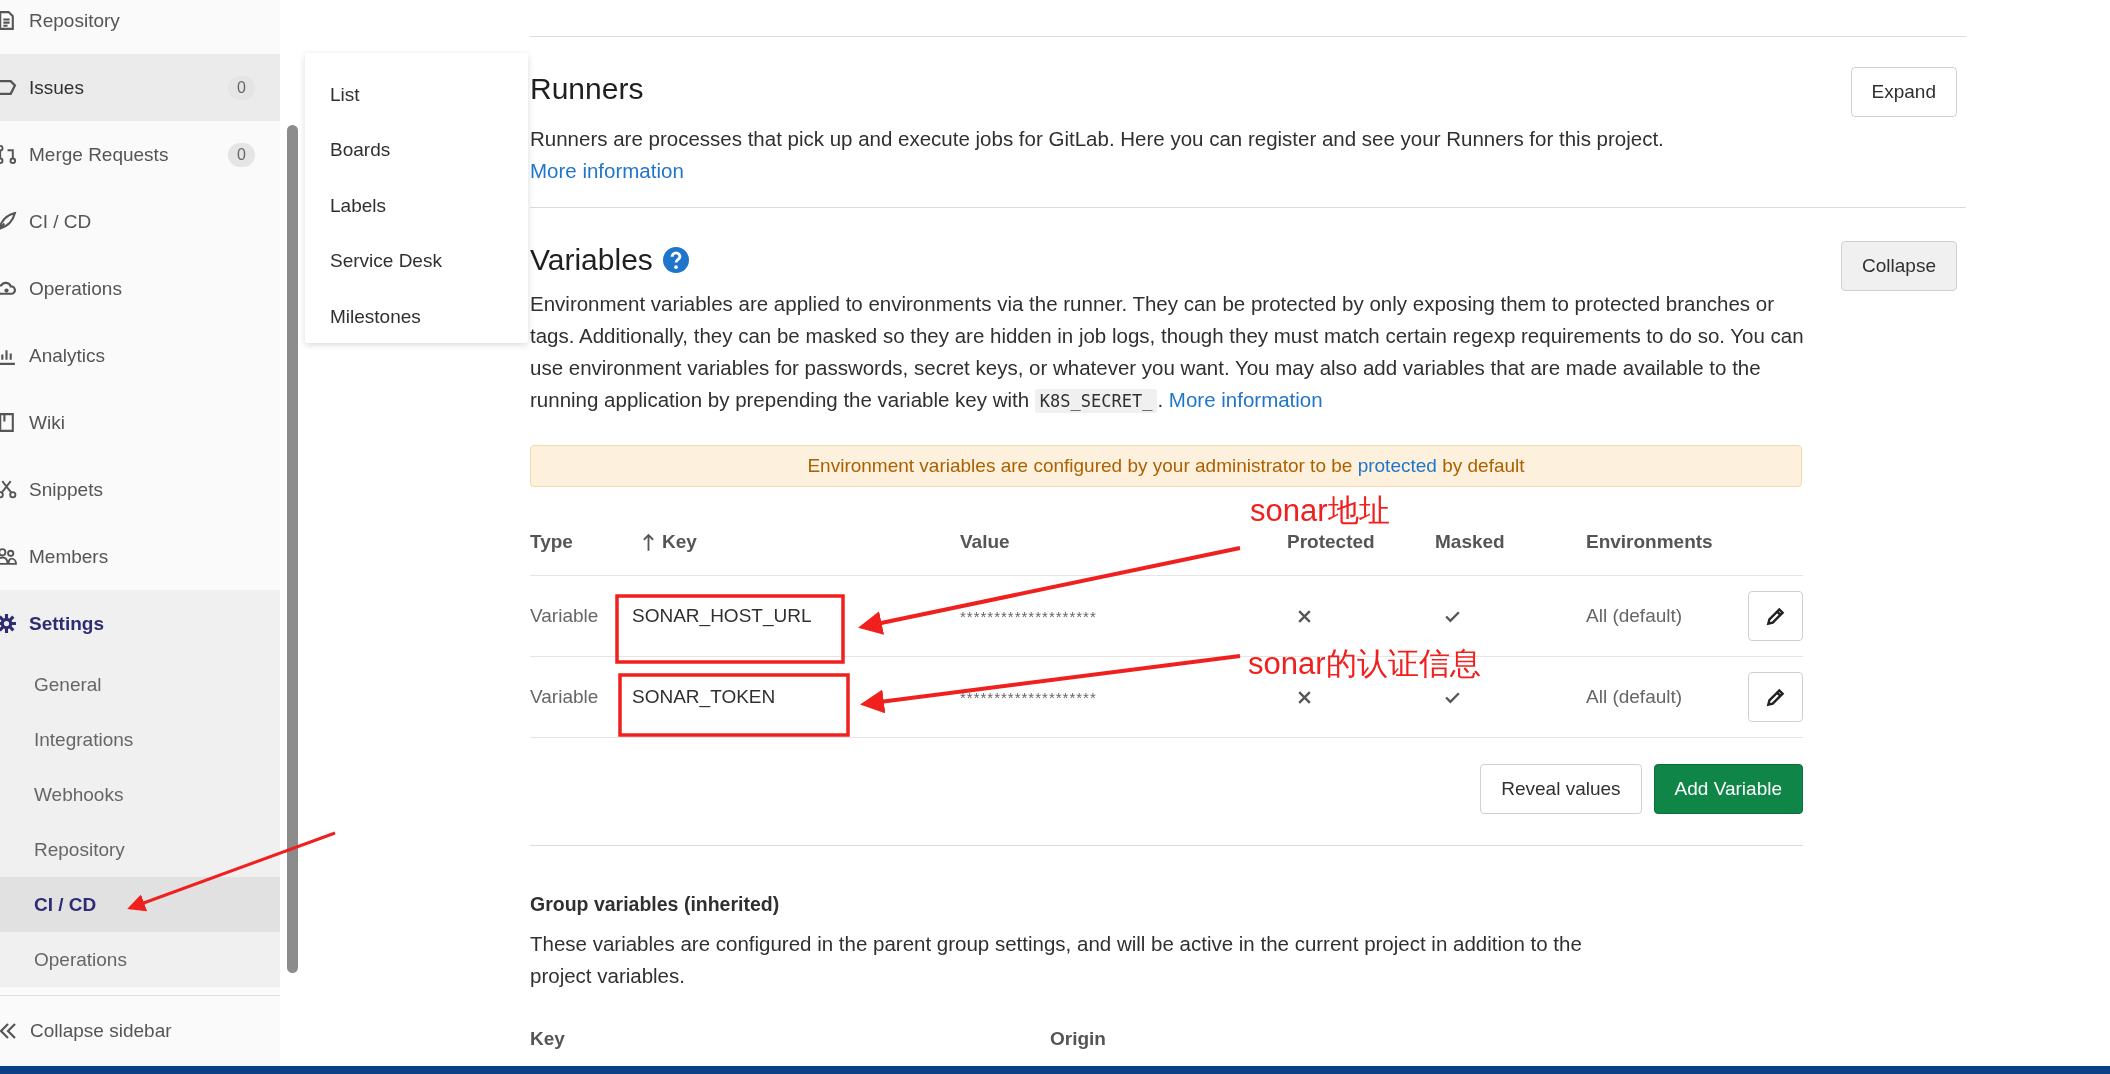  What do you see at coordinates (1903, 92) in the screenshot?
I see `expand-button: Expand` at bounding box center [1903, 92].